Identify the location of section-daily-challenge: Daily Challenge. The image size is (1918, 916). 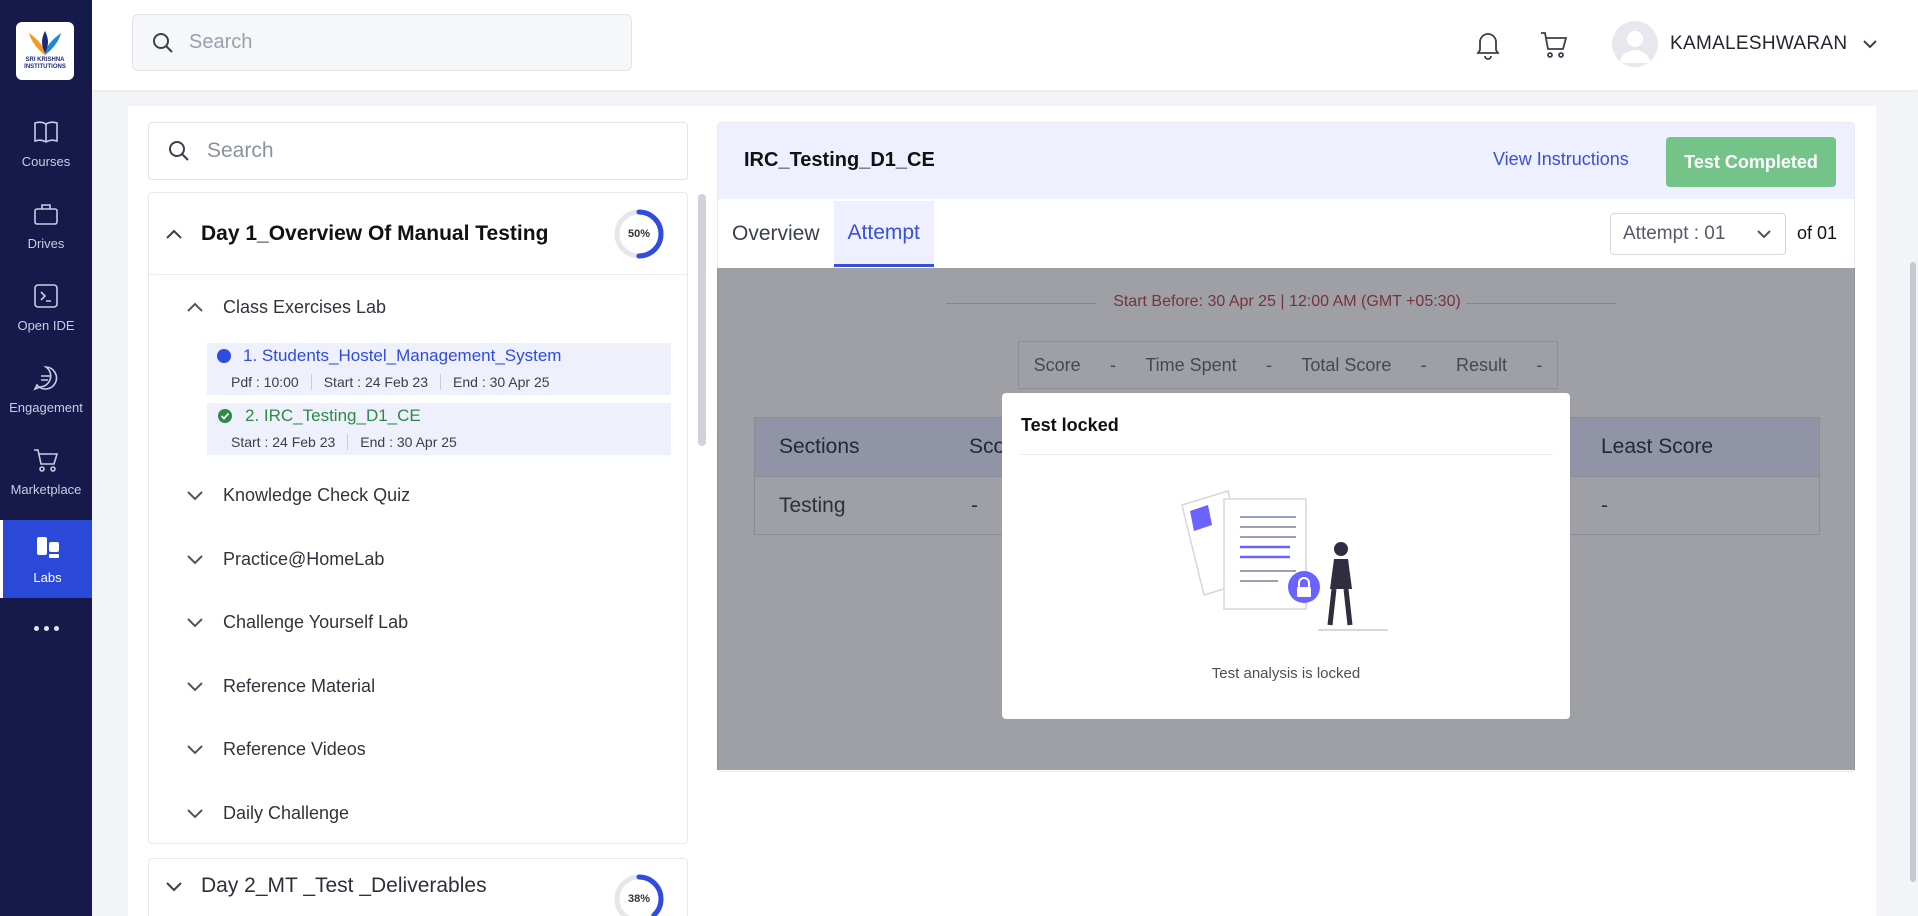
(267, 813).